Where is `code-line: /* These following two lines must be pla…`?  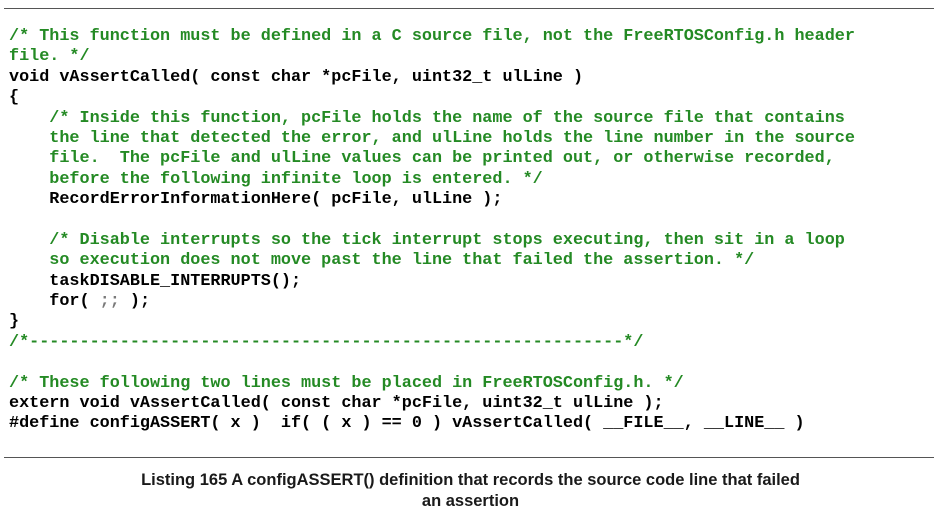
code-line: /* These following two lines must be pla… is located at coordinates (346, 383).